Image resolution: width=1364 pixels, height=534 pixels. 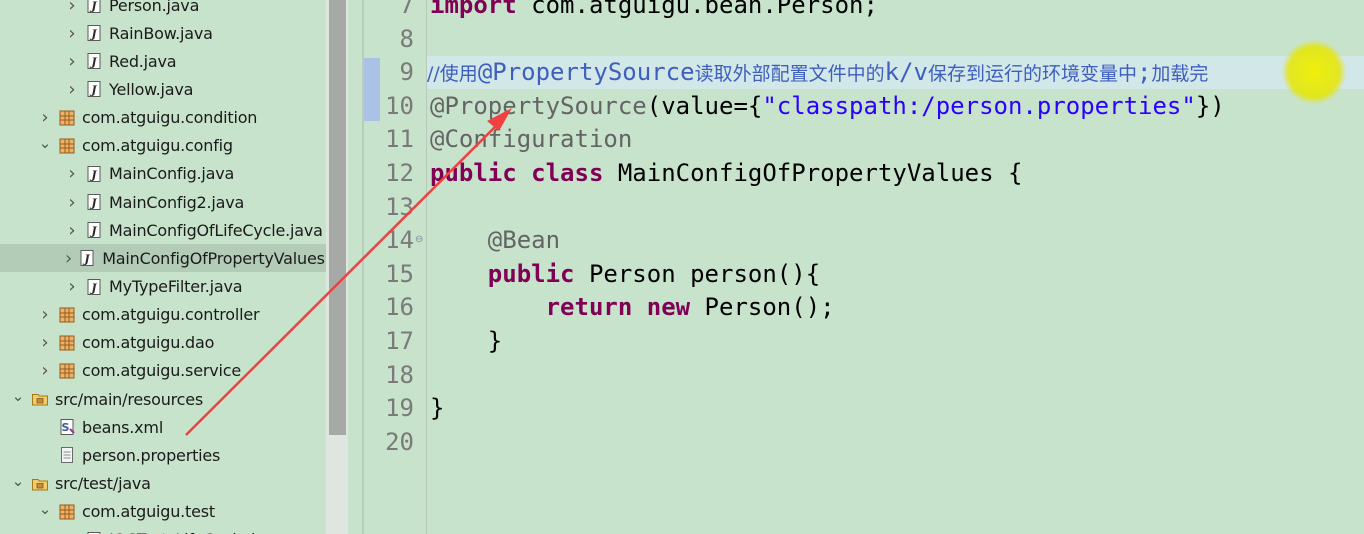 What do you see at coordinates (399, 139) in the screenshot?
I see `line-number: 11` at bounding box center [399, 139].